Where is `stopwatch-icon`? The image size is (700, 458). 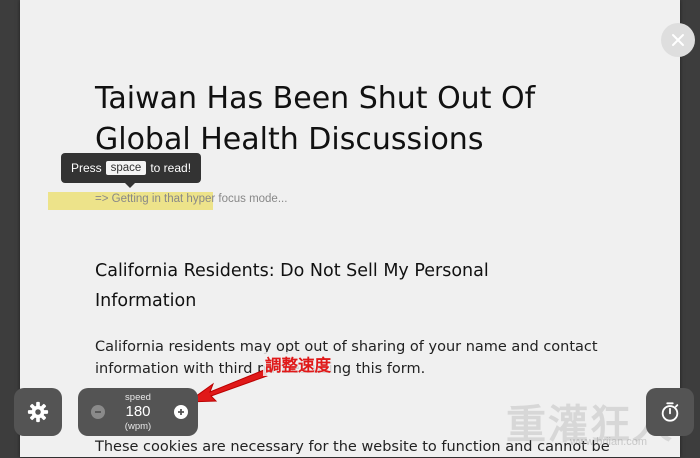 stopwatch-icon is located at coordinates (670, 412).